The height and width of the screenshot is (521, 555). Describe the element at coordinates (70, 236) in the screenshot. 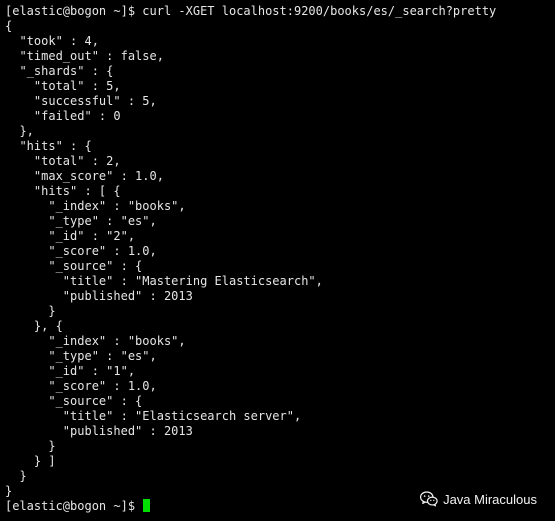

I see `json-output-line: "_id" : "2",` at that location.